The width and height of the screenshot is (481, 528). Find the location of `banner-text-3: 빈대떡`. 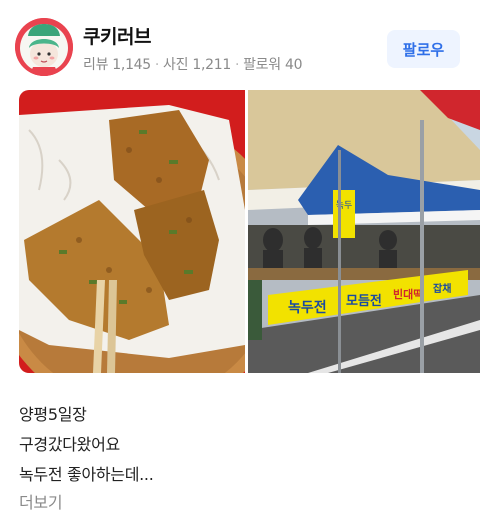

banner-text-3: 빈대떡 is located at coordinates (408, 294).